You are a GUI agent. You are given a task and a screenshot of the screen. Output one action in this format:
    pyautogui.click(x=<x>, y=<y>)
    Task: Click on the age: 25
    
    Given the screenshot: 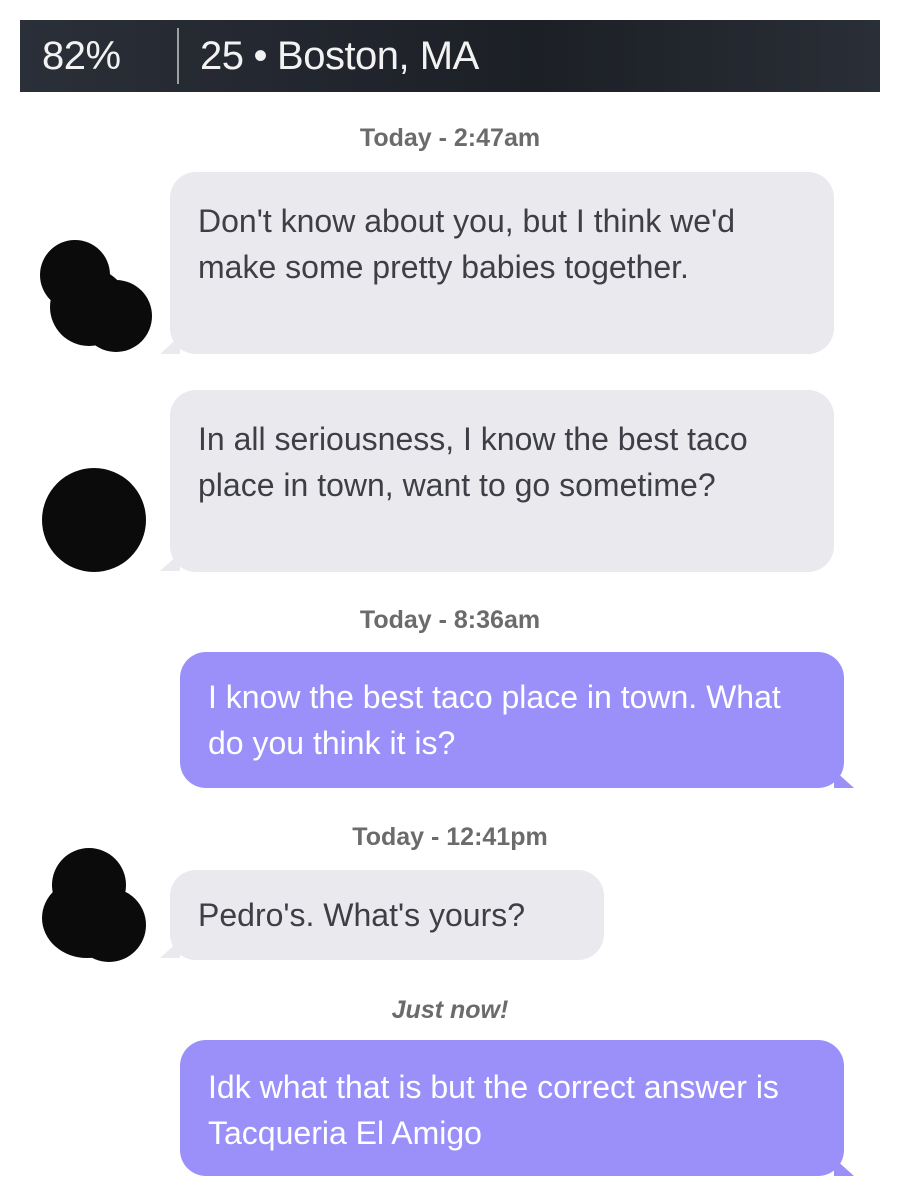 What is the action you would take?
    pyautogui.click(x=222, y=56)
    